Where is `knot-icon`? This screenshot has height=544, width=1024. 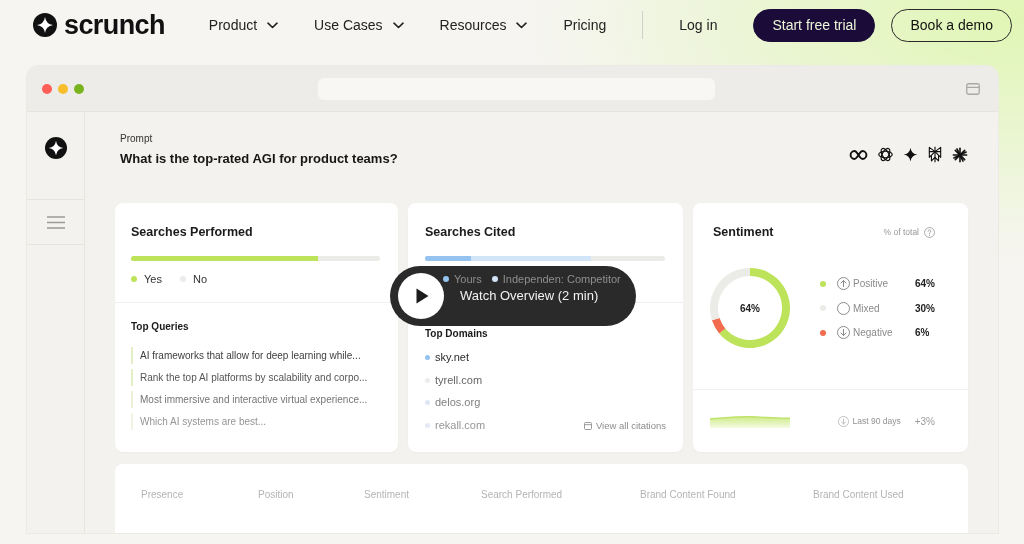
knot-icon is located at coordinates (885, 154).